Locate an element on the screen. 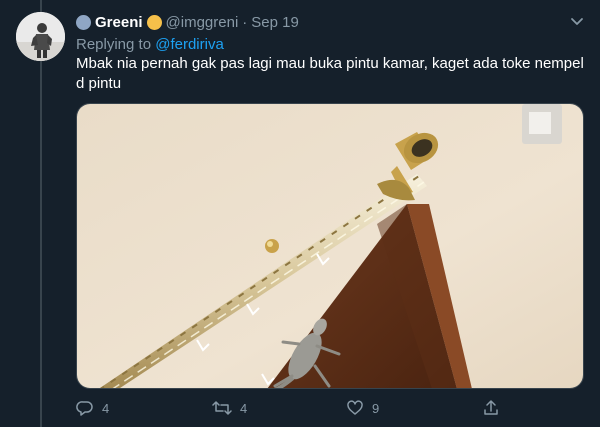 This screenshot has height=427, width=600. more-options-button is located at coordinates (577, 21).